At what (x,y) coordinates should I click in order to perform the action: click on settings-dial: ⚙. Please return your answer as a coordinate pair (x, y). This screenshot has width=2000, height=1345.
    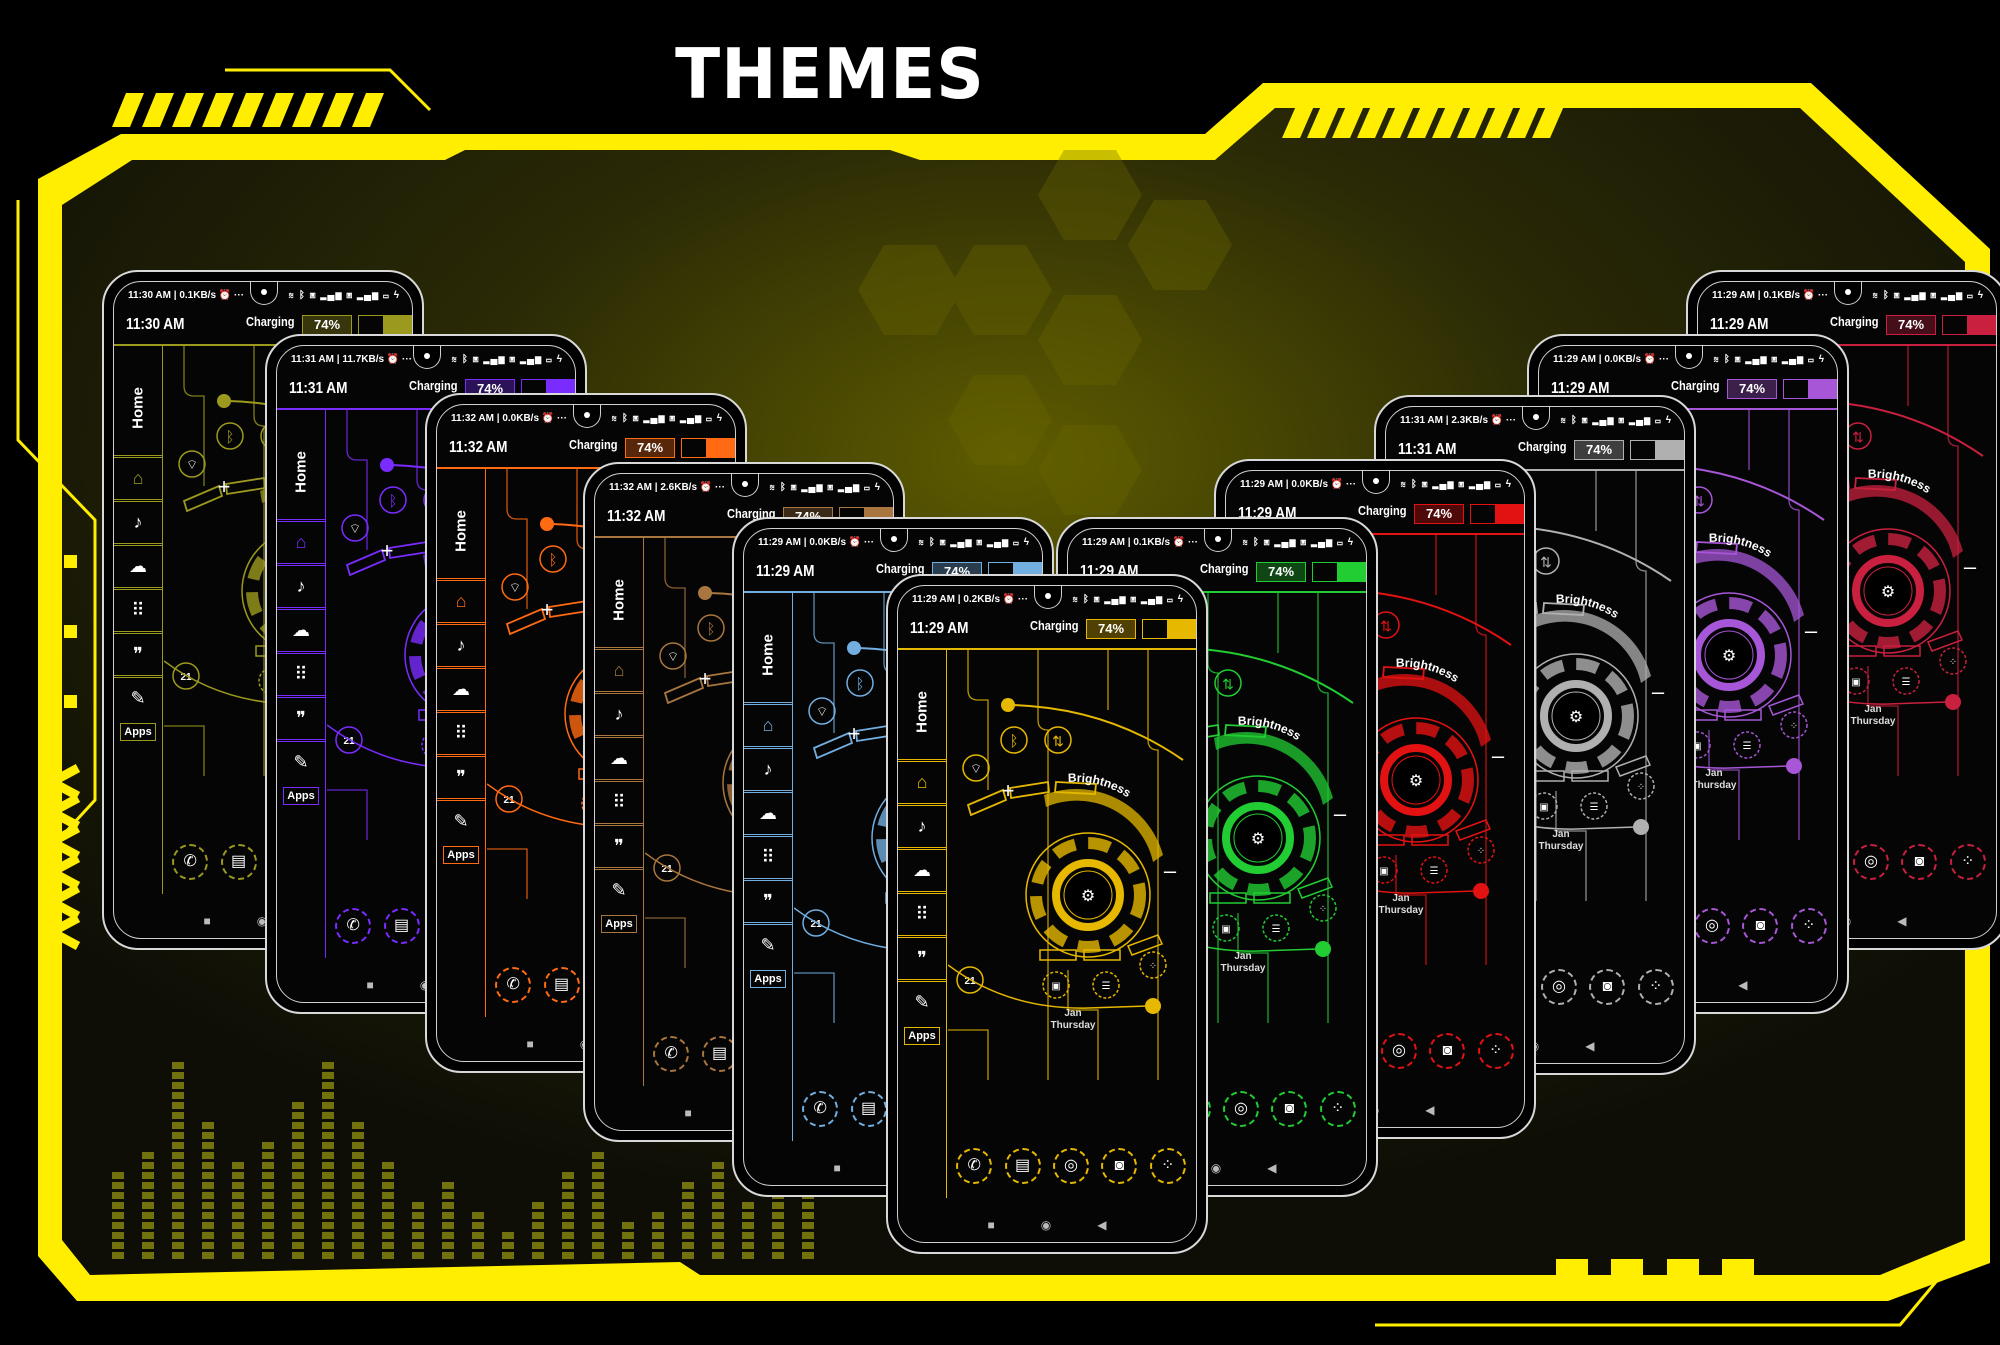
    Looking at the image, I should click on (1258, 838).